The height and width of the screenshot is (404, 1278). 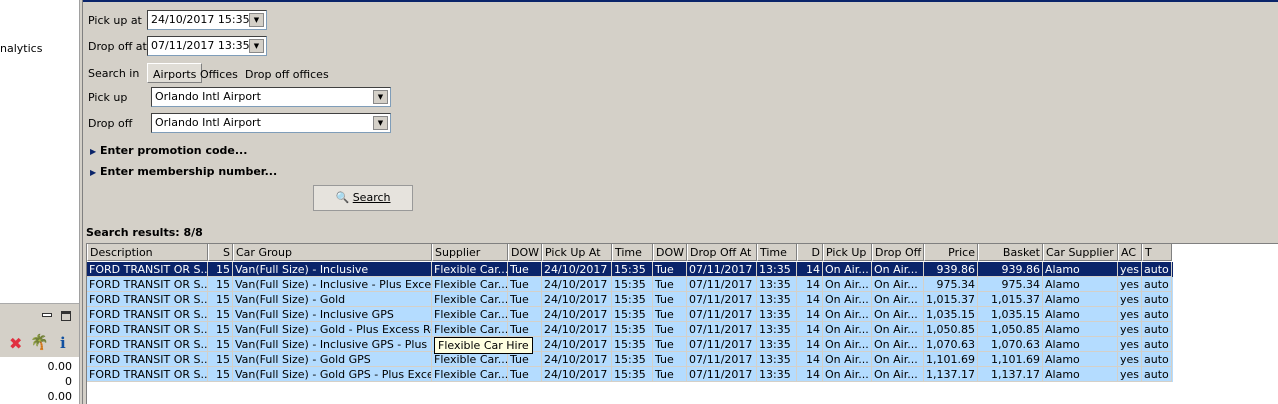 I want to click on pickup-at-value: 24/10/2017 15:35, so click(x=200, y=19).